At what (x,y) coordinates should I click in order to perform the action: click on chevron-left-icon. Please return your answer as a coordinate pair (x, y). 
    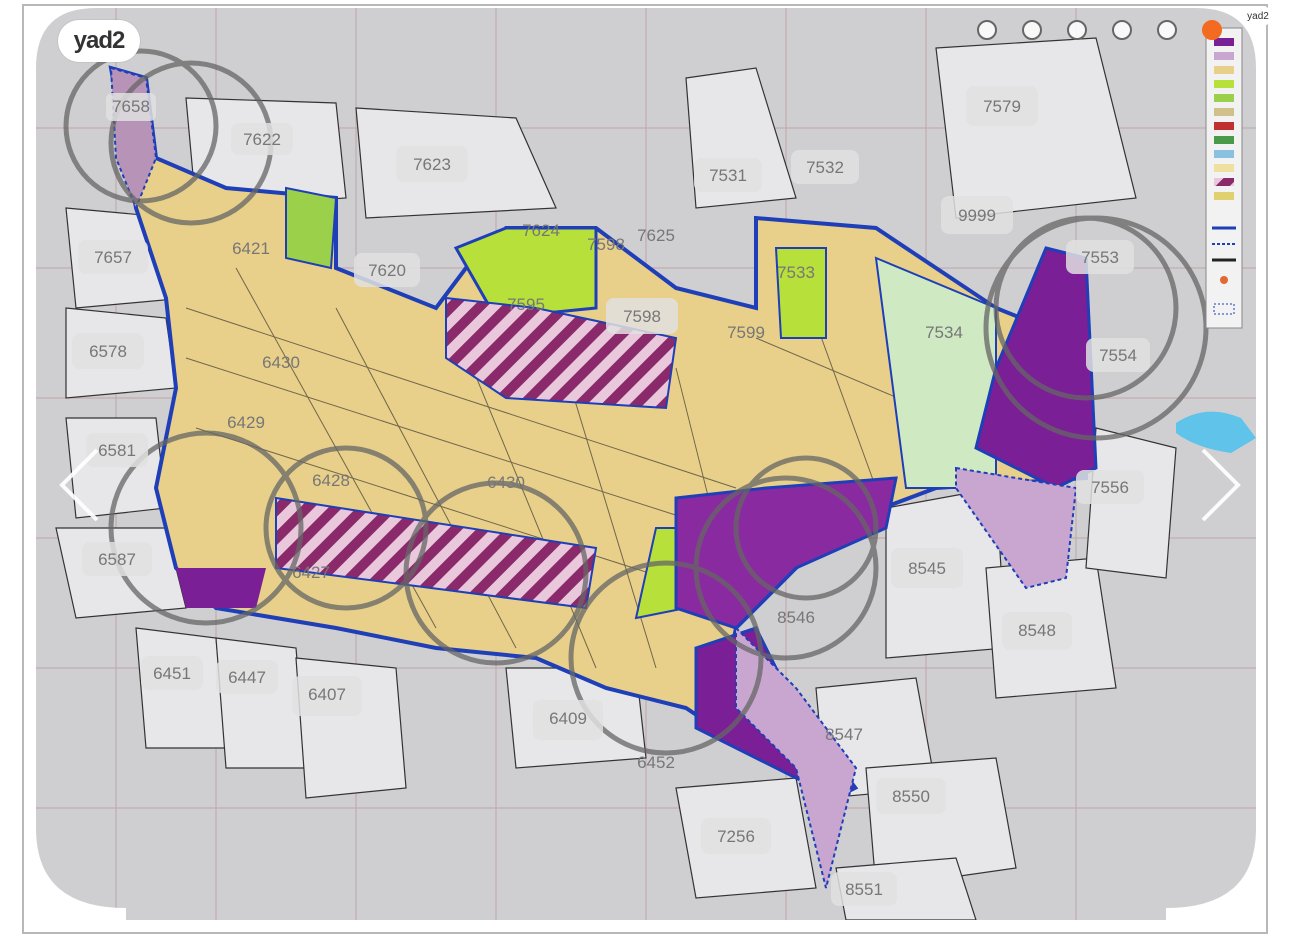
    Looking at the image, I should click on (79, 485).